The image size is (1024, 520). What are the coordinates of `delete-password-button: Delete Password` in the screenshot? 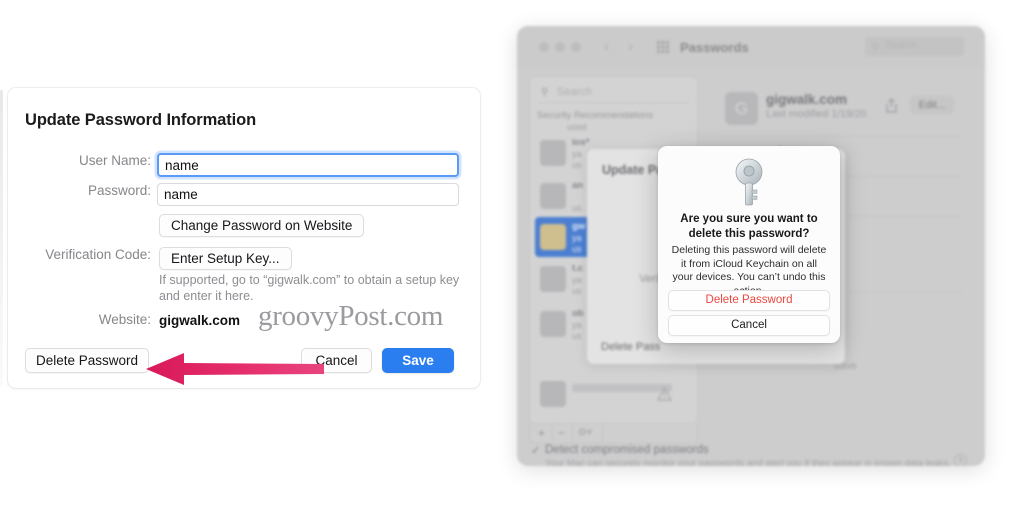 It's located at (87, 360).